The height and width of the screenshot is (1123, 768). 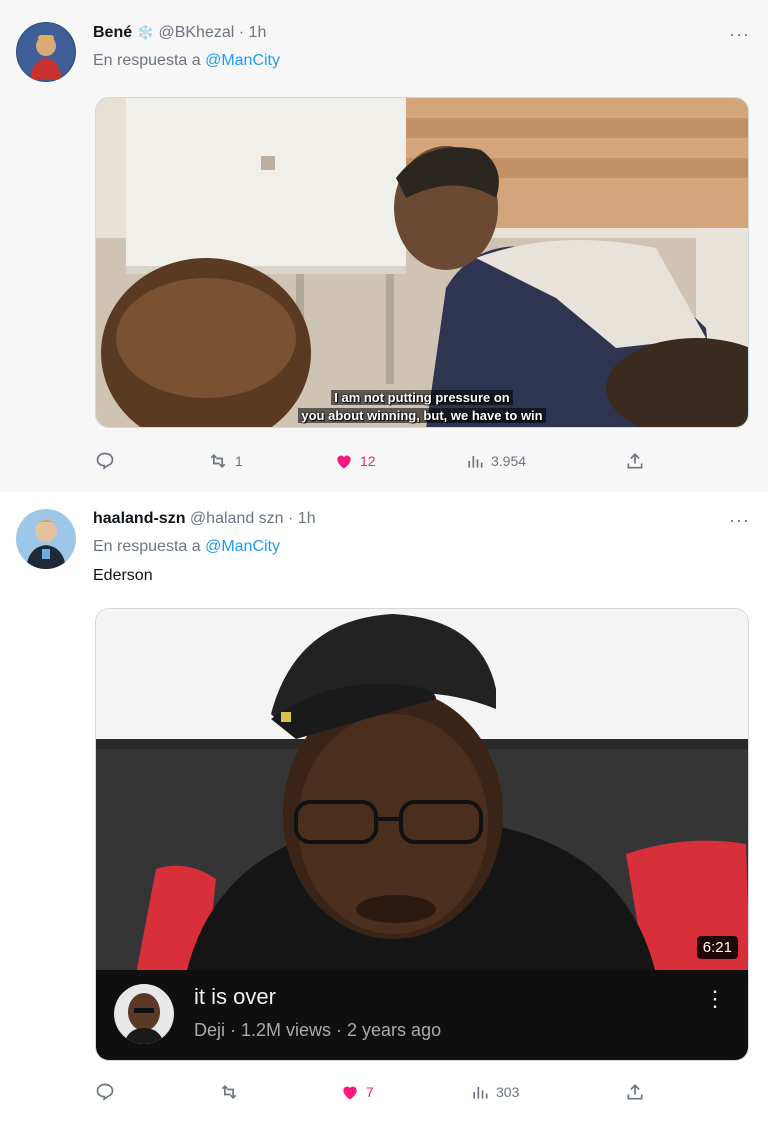 I want to click on author-handle: @BKhezal, so click(x=196, y=32).